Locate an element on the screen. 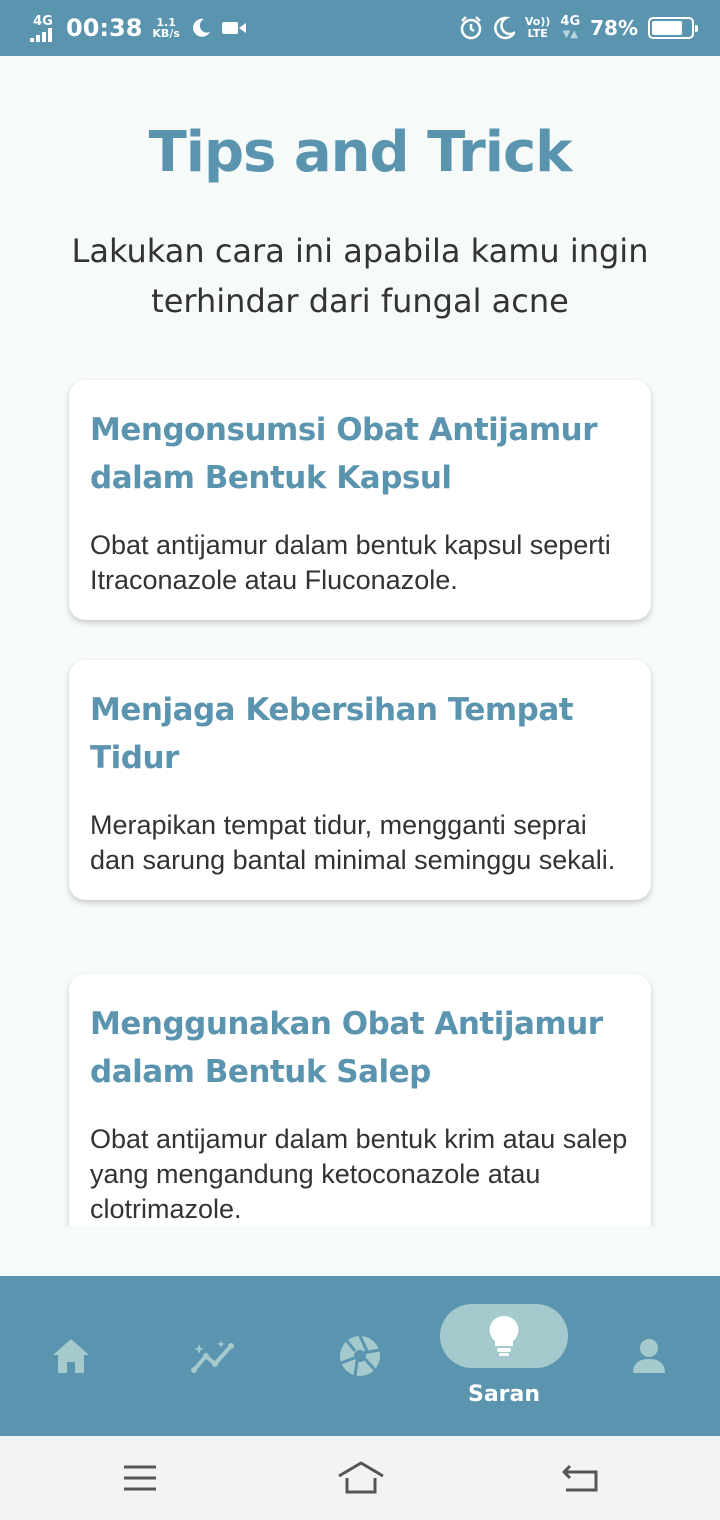 The width and height of the screenshot is (720, 1520). network-type-2: 4G ▼▲ is located at coordinates (570, 27).